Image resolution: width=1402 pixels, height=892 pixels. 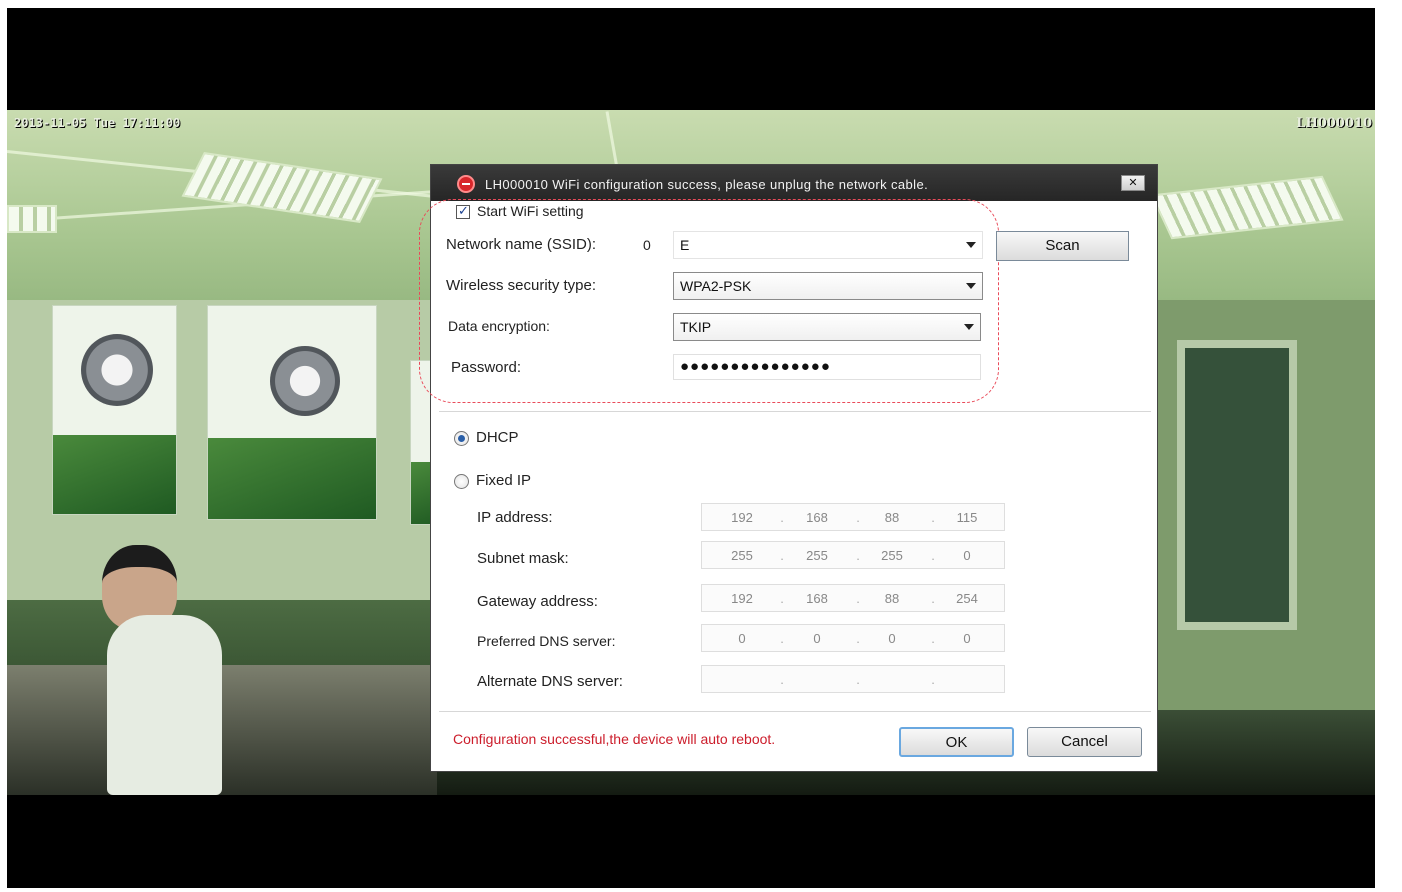 What do you see at coordinates (1062, 246) in the screenshot?
I see `scan-button: Scan` at bounding box center [1062, 246].